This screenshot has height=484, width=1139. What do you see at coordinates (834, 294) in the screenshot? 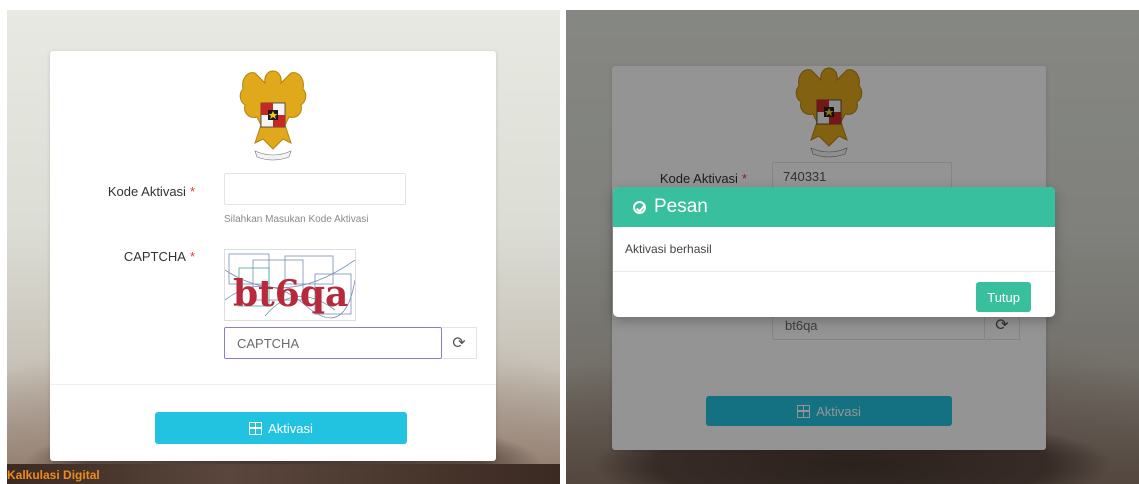
I see `modal-footer: Tutup` at bounding box center [834, 294].